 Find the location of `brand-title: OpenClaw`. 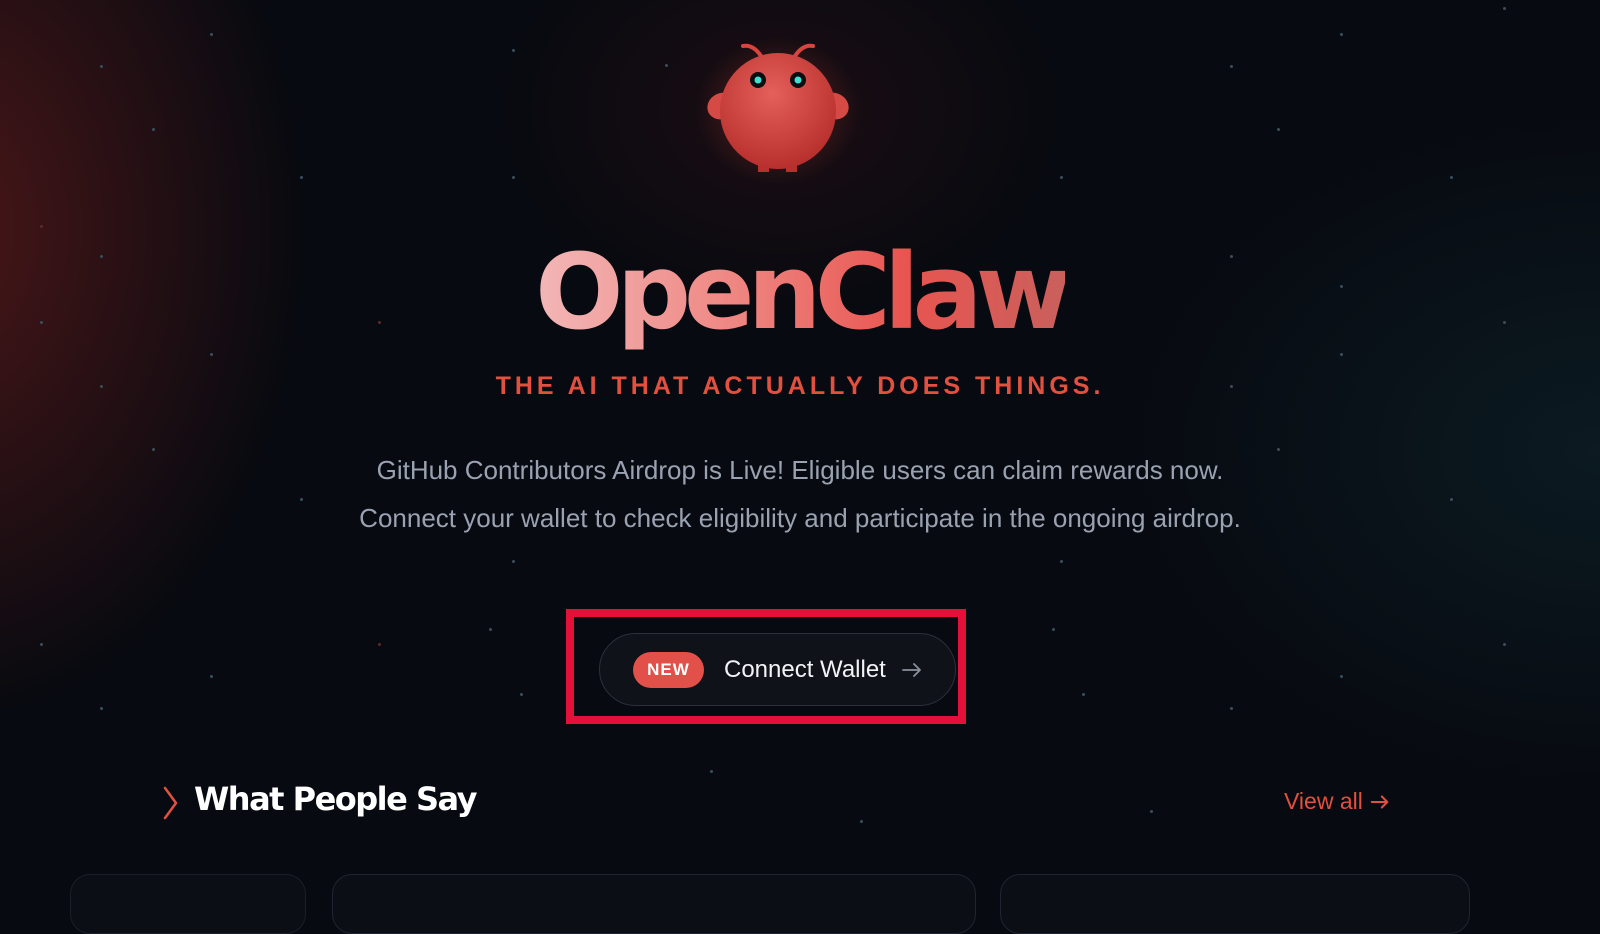

brand-title: OpenClaw is located at coordinates (803, 292).